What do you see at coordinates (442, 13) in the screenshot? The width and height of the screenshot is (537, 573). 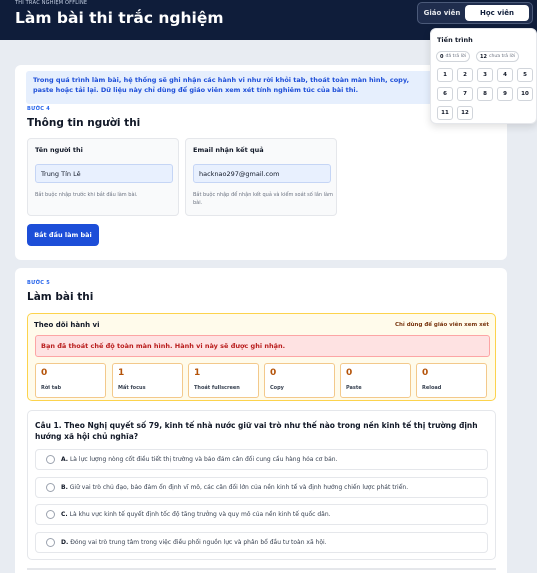 I see `teacher-role-button: Giáo viên` at bounding box center [442, 13].